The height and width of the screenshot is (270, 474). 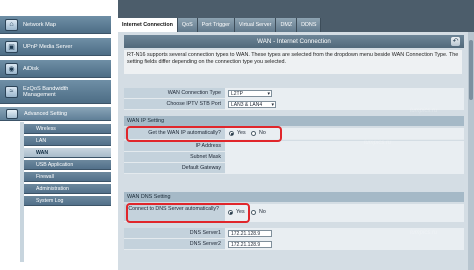 What do you see at coordinates (201, 168) in the screenshot?
I see `default-gateway-label: Default Gateway` at bounding box center [201, 168].